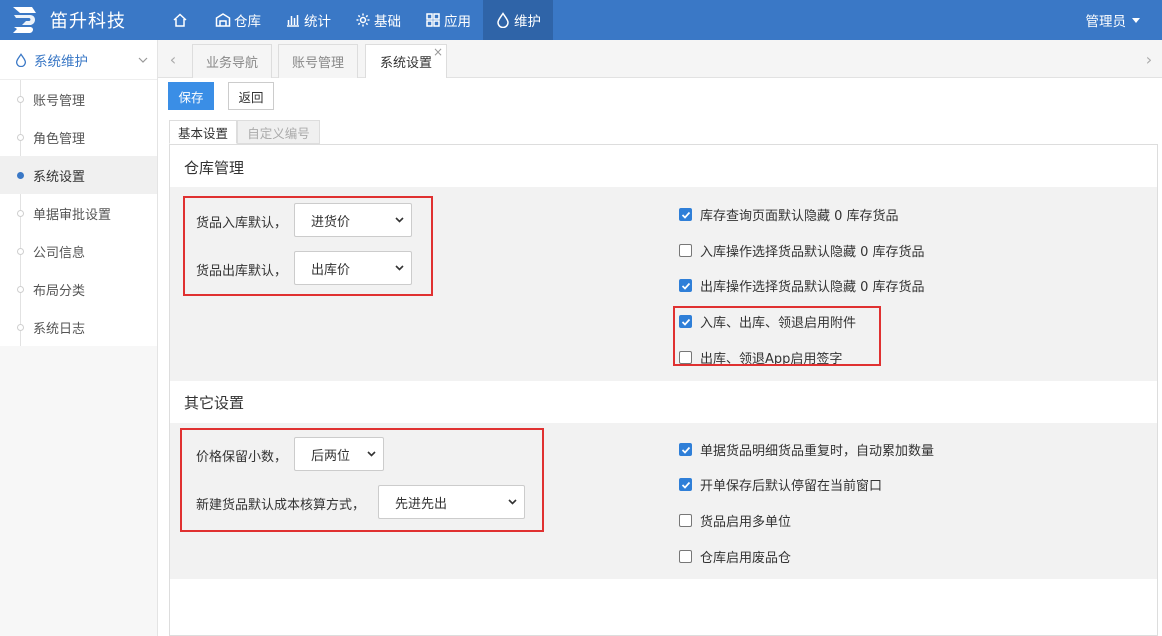  I want to click on gear-icon, so click(363, 20).